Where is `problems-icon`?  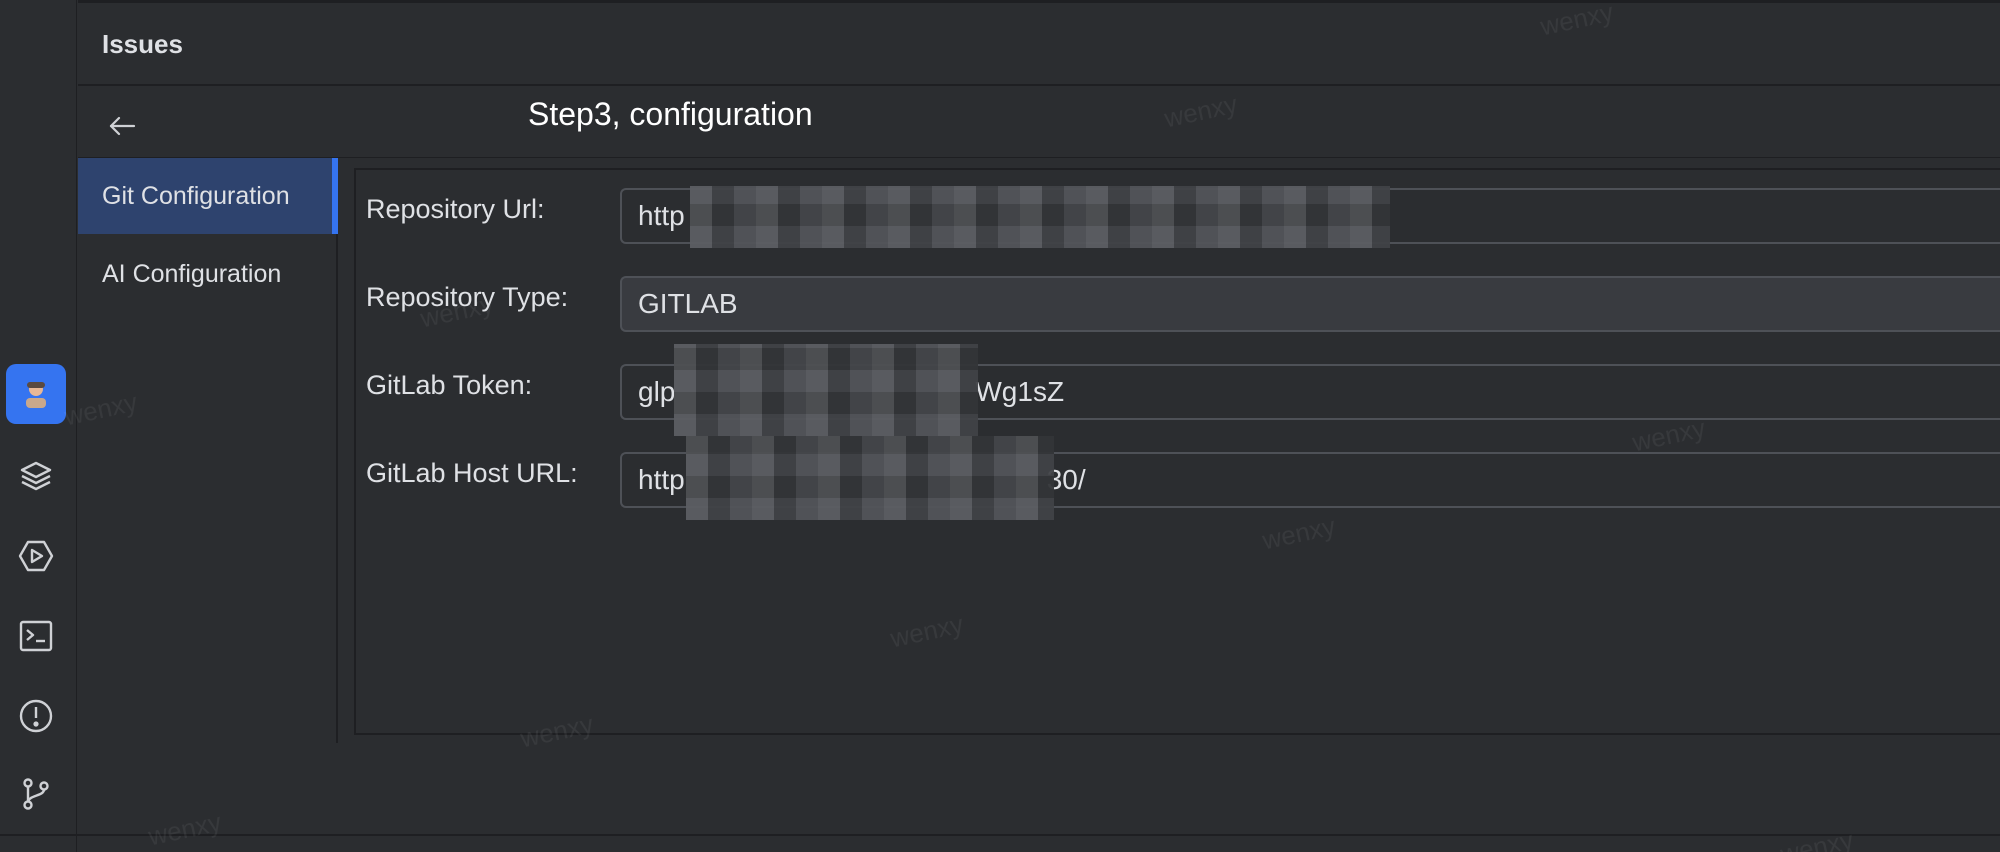
problems-icon is located at coordinates (36, 716).